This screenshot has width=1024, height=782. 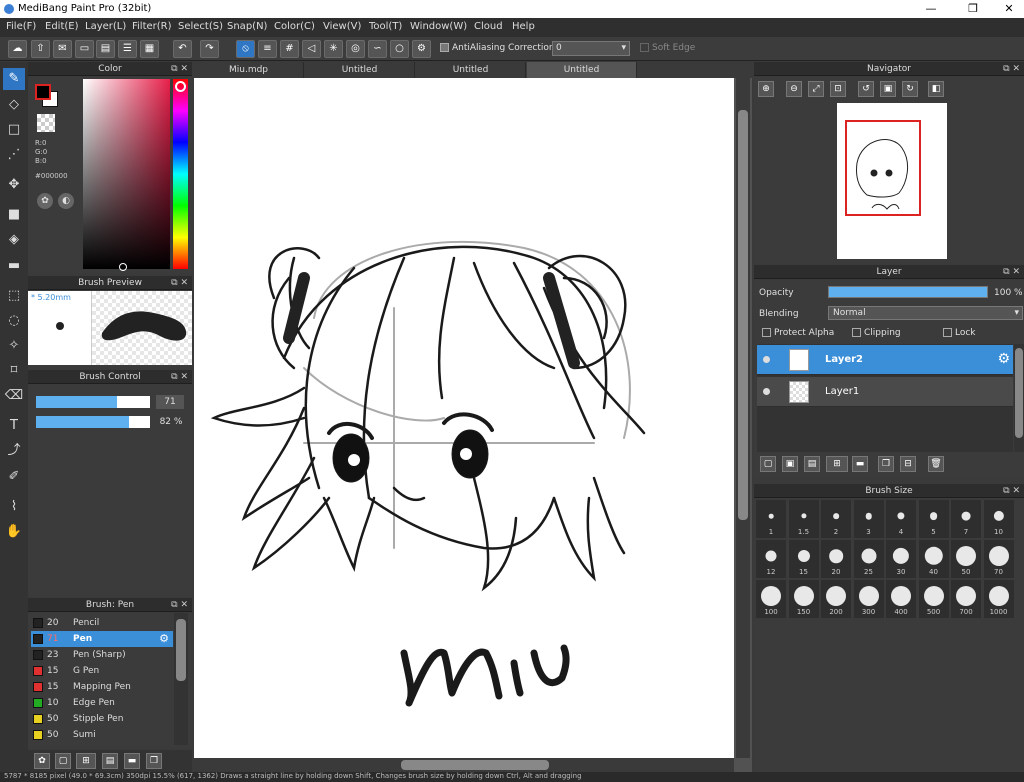 What do you see at coordinates (766, 332) in the screenshot?
I see `protect-alpha-checkbox` at bounding box center [766, 332].